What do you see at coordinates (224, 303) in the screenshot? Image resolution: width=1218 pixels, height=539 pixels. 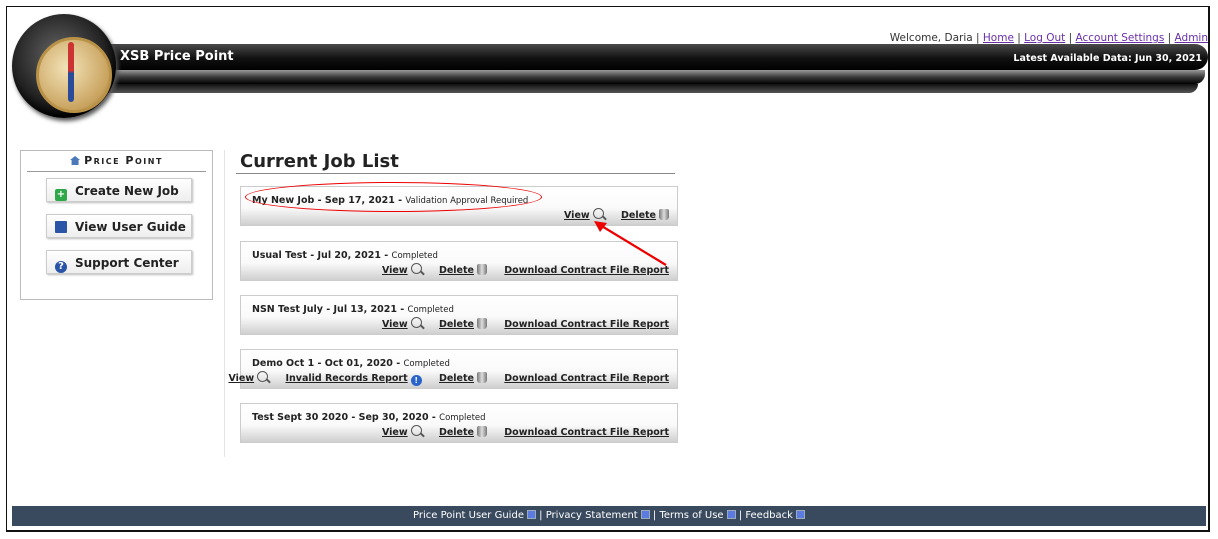 I see `content-divider` at bounding box center [224, 303].